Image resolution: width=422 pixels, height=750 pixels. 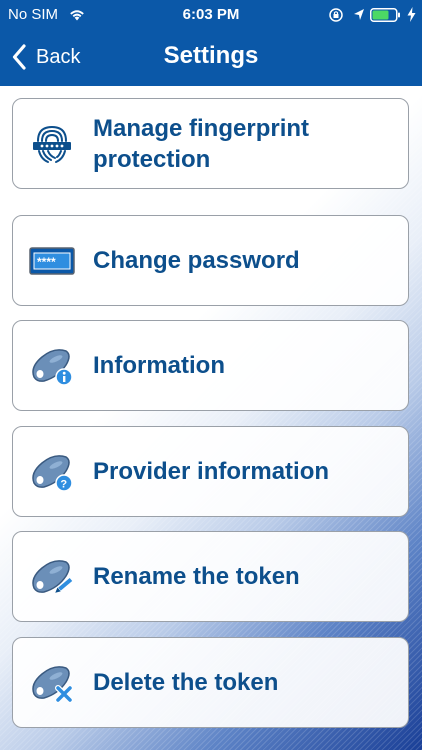 I want to click on battery-icon, so click(x=386, y=17).